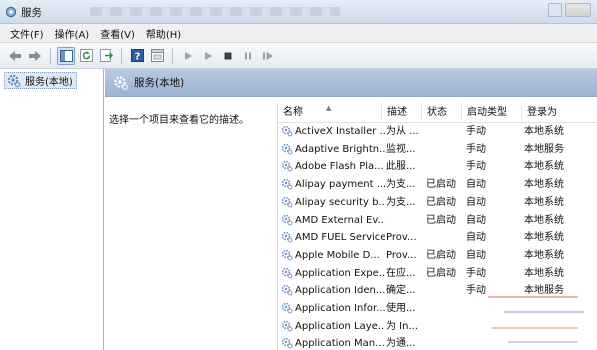 The height and width of the screenshot is (350, 597). I want to click on start-service-alt-icon, so click(208, 56).